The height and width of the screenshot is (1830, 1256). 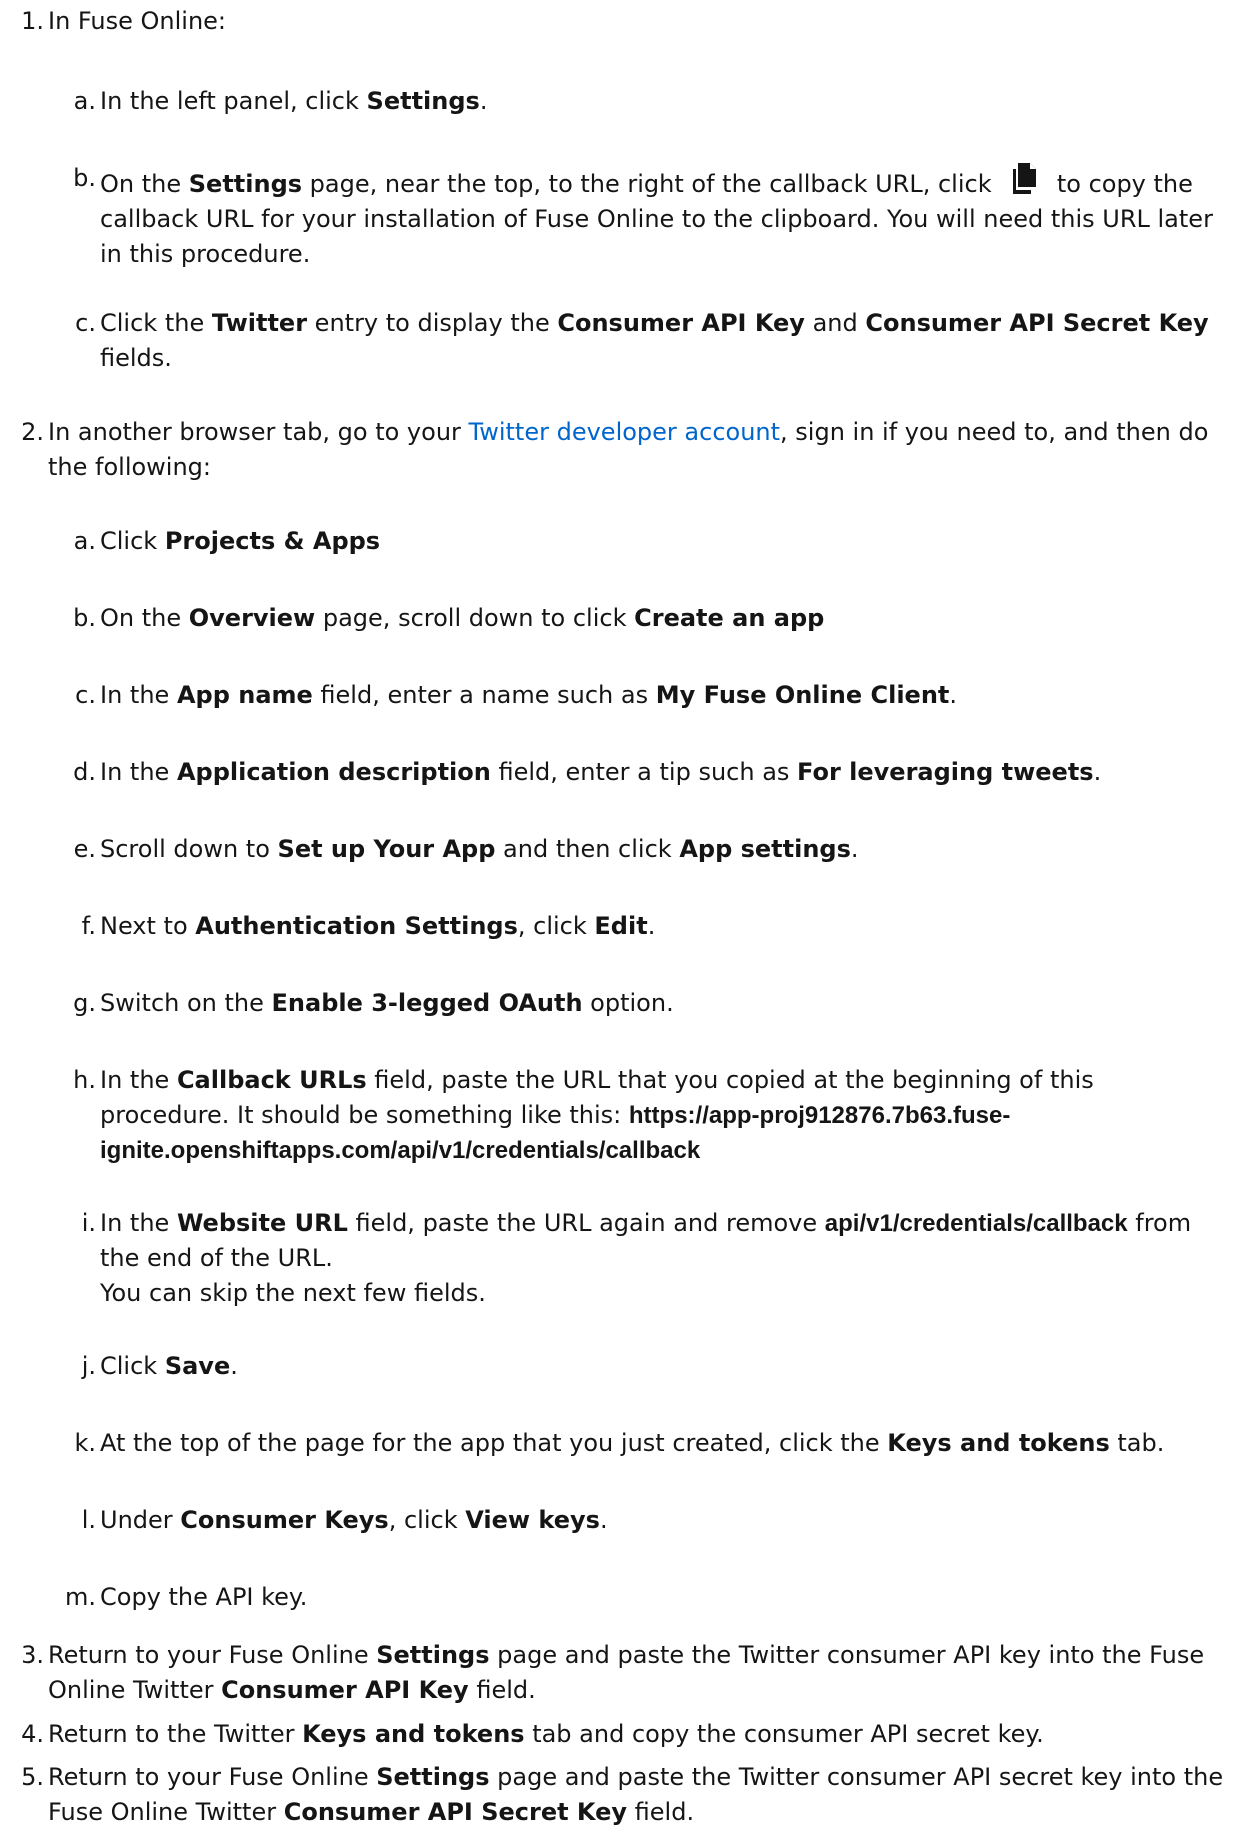 I want to click on text: In another browser tab, go to your, so click(x=258, y=432).